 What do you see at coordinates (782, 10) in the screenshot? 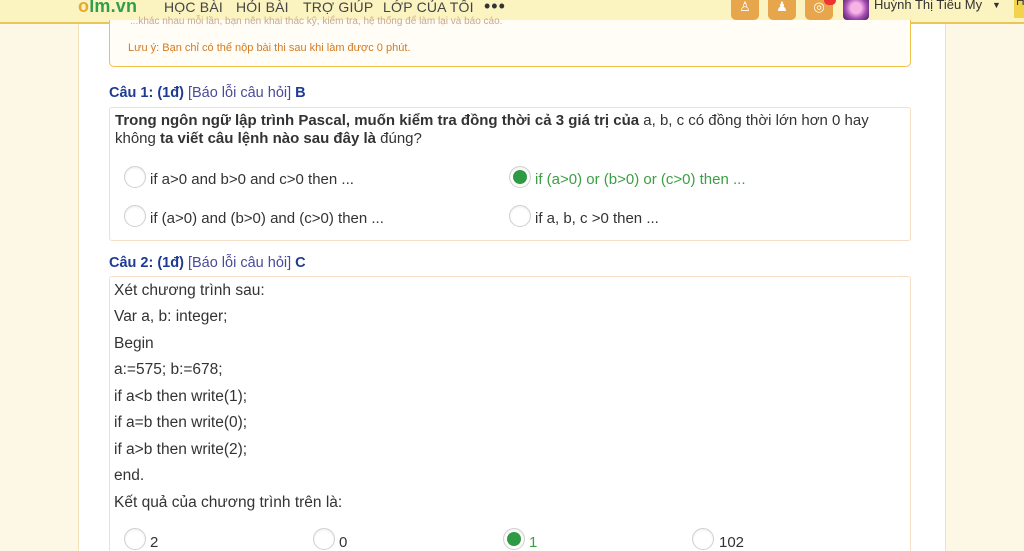
I see `friends-icon: ♟` at bounding box center [782, 10].